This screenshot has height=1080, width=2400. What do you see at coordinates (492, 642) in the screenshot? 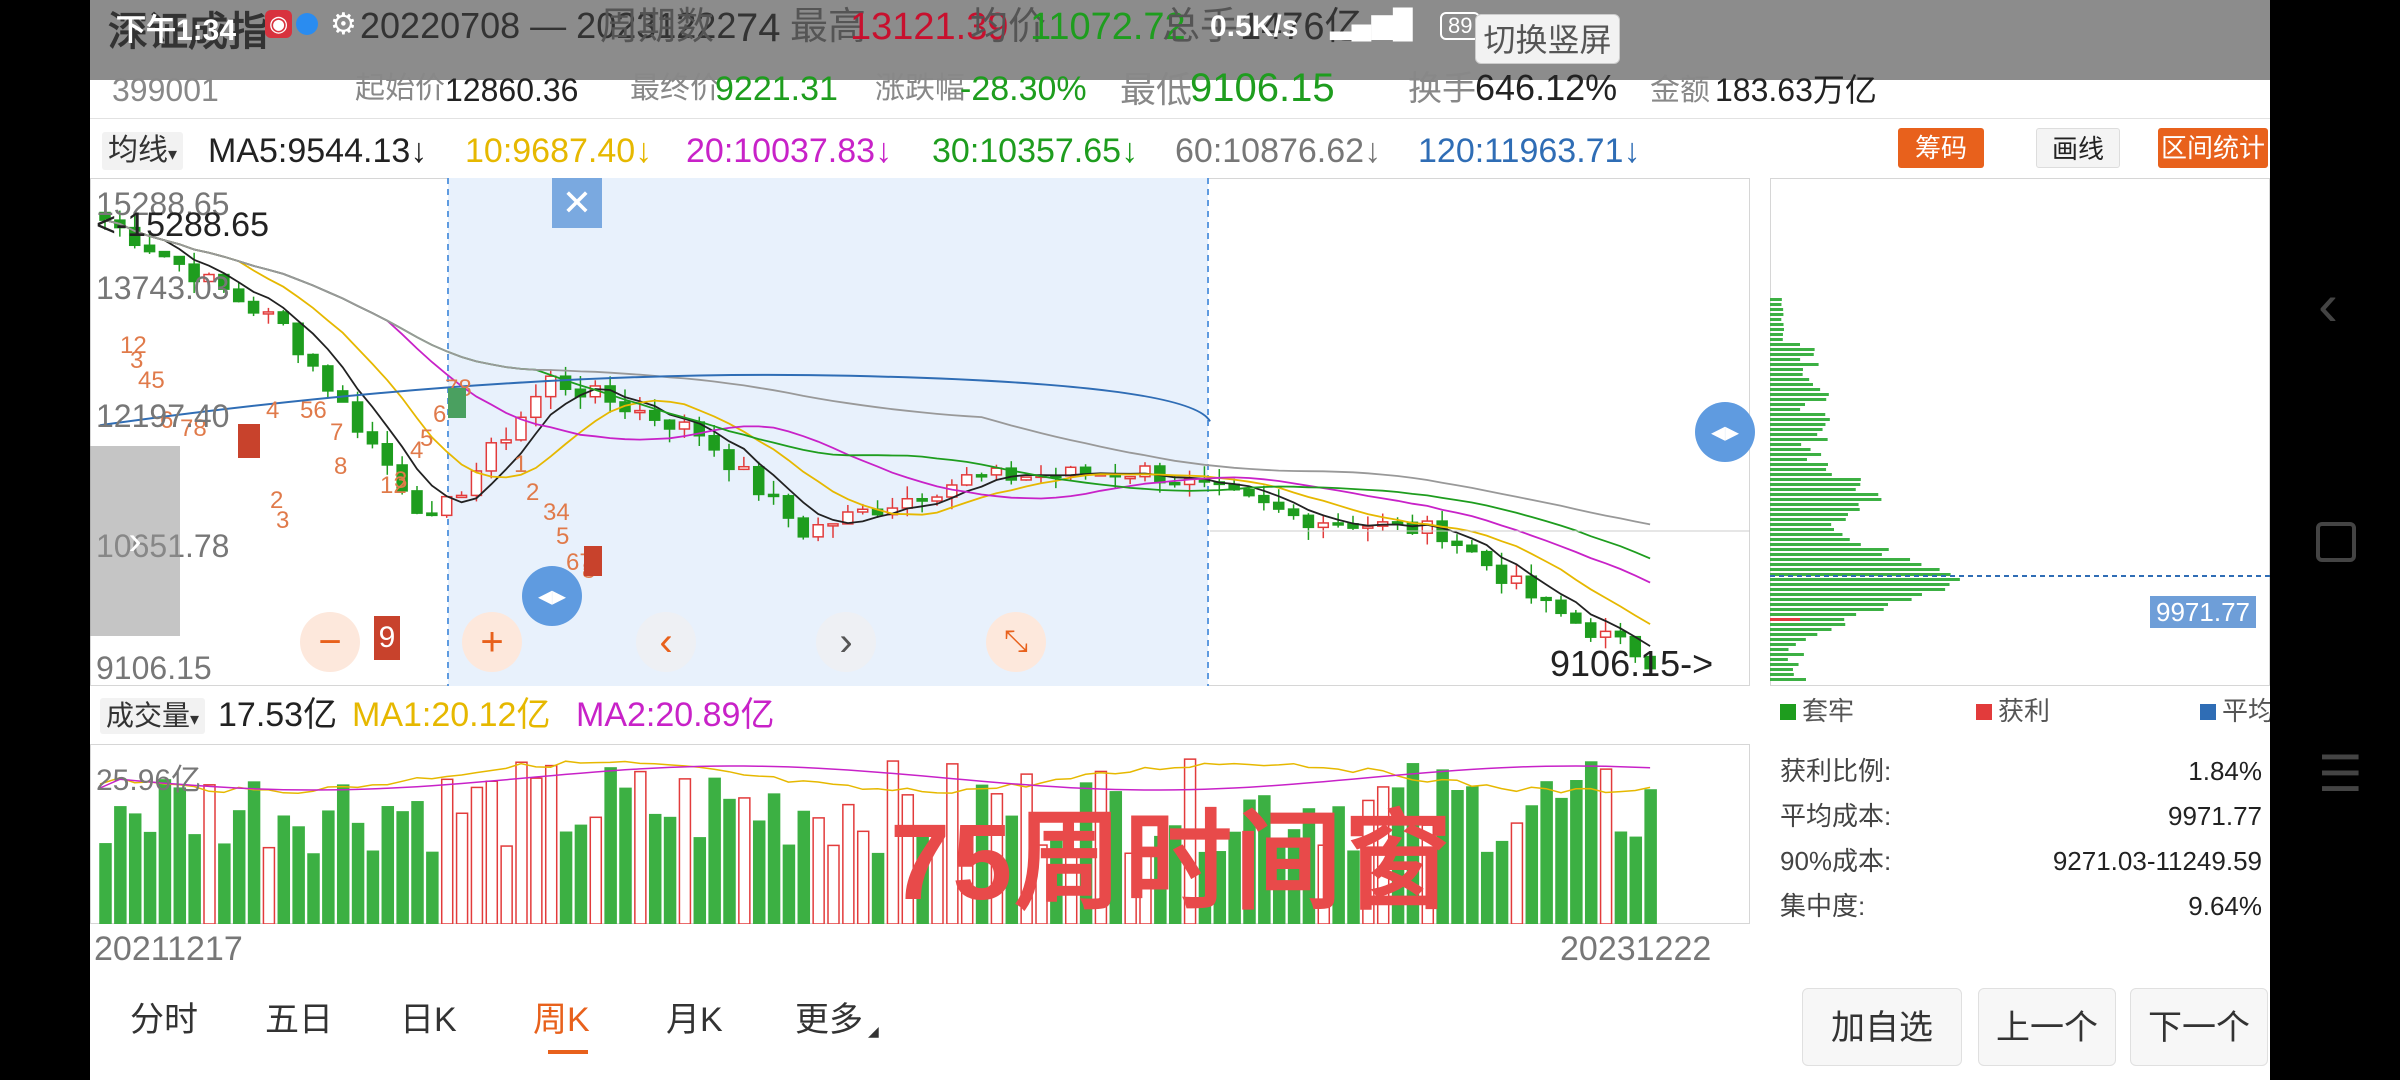
I see `zoom-in-icon: +` at bounding box center [492, 642].